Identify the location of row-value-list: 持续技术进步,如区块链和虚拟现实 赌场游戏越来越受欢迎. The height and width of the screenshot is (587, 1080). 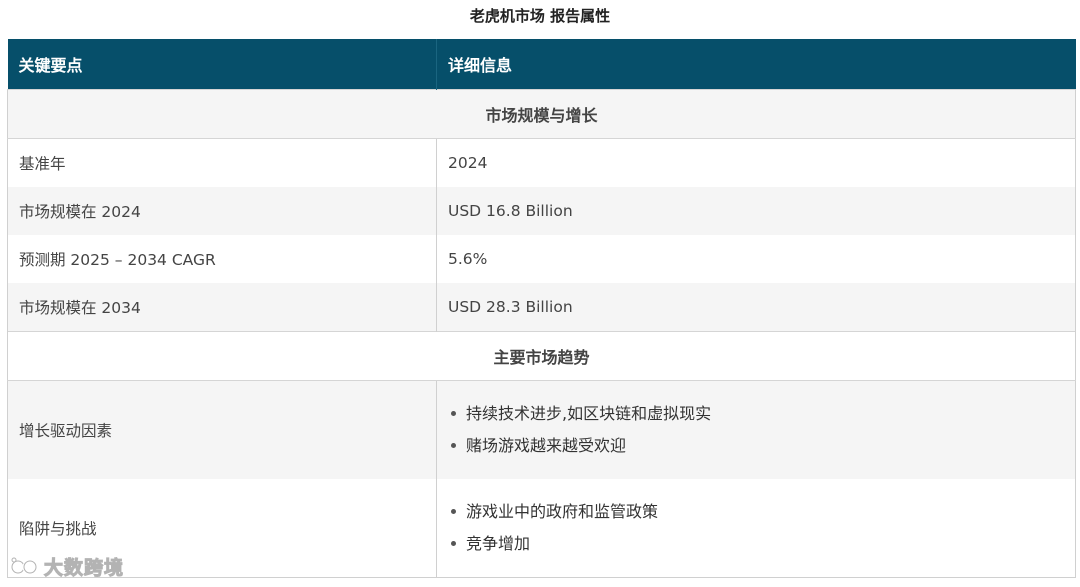
(756, 429).